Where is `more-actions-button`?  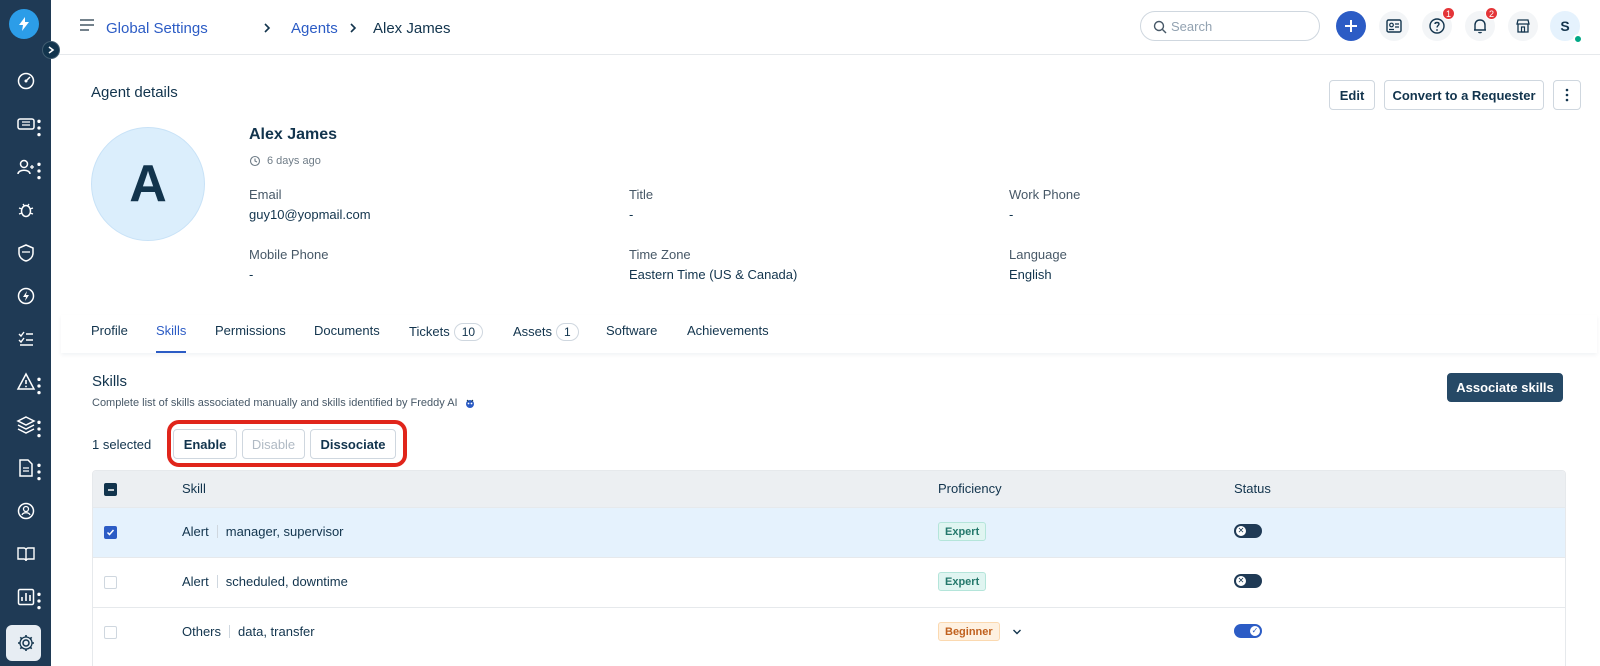 more-actions-button is located at coordinates (1567, 95).